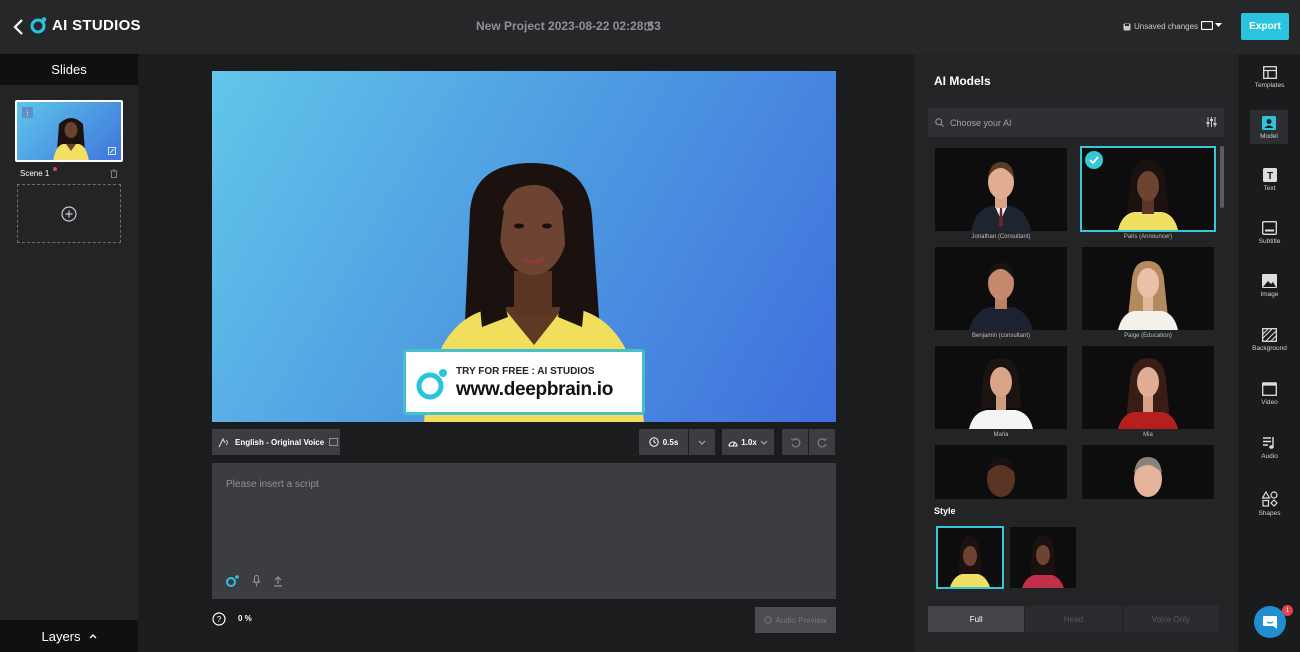 The height and width of the screenshot is (652, 1300). I want to click on aspect-ratio-dropdown, so click(1211, 25).